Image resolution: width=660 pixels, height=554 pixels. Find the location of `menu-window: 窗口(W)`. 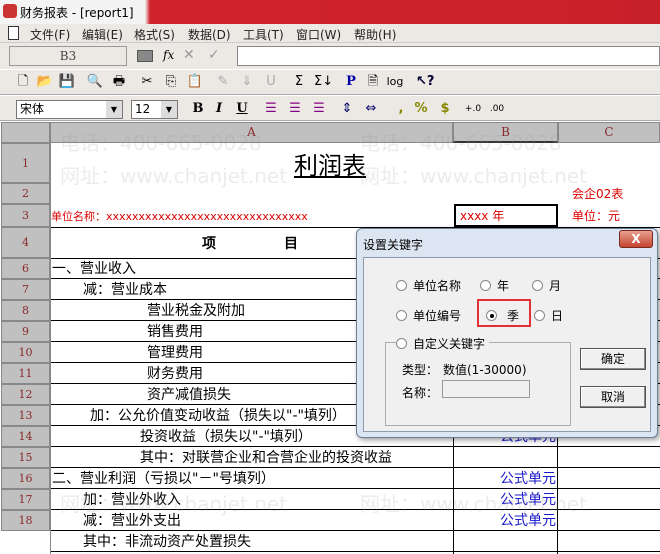

menu-window: 窗口(W) is located at coordinates (318, 34).